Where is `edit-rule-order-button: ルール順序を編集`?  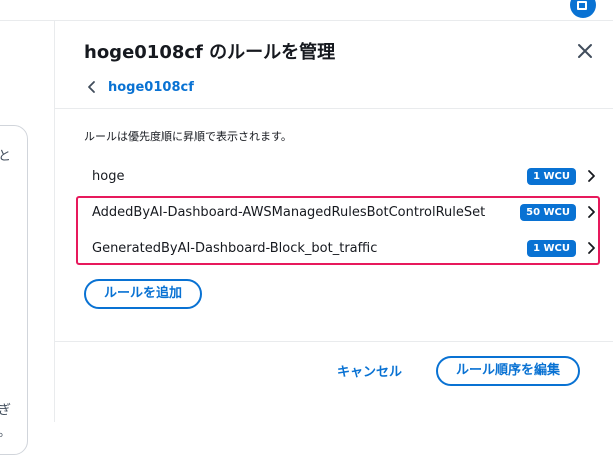 edit-rule-order-button: ルール順序を編集 is located at coordinates (508, 371).